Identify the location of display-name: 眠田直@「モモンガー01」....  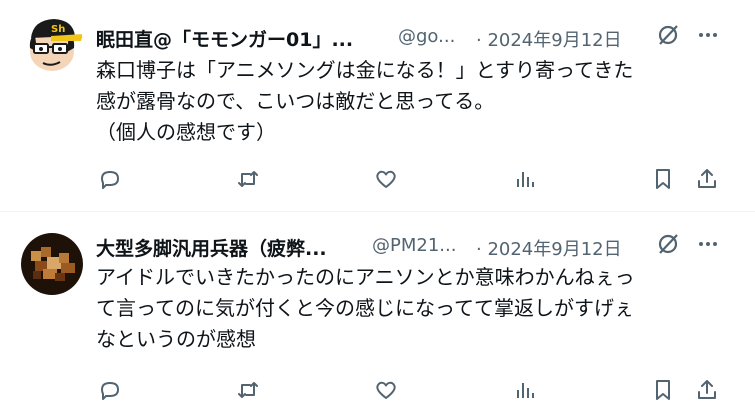
(224, 38).